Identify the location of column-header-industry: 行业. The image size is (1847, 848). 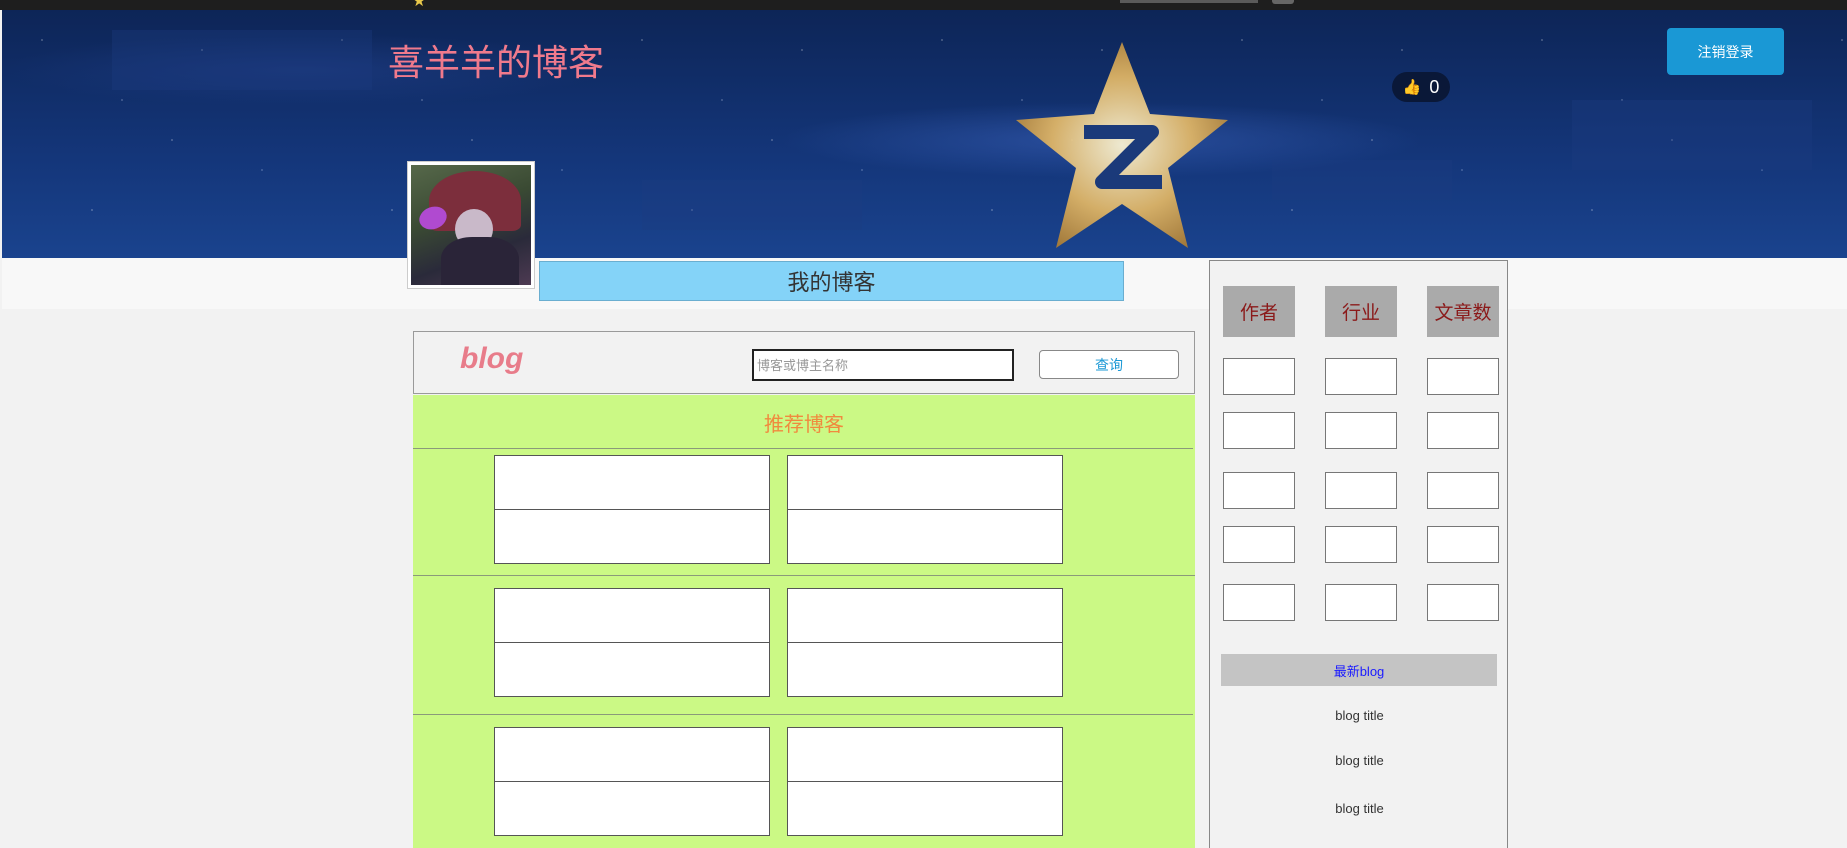
(1361, 311).